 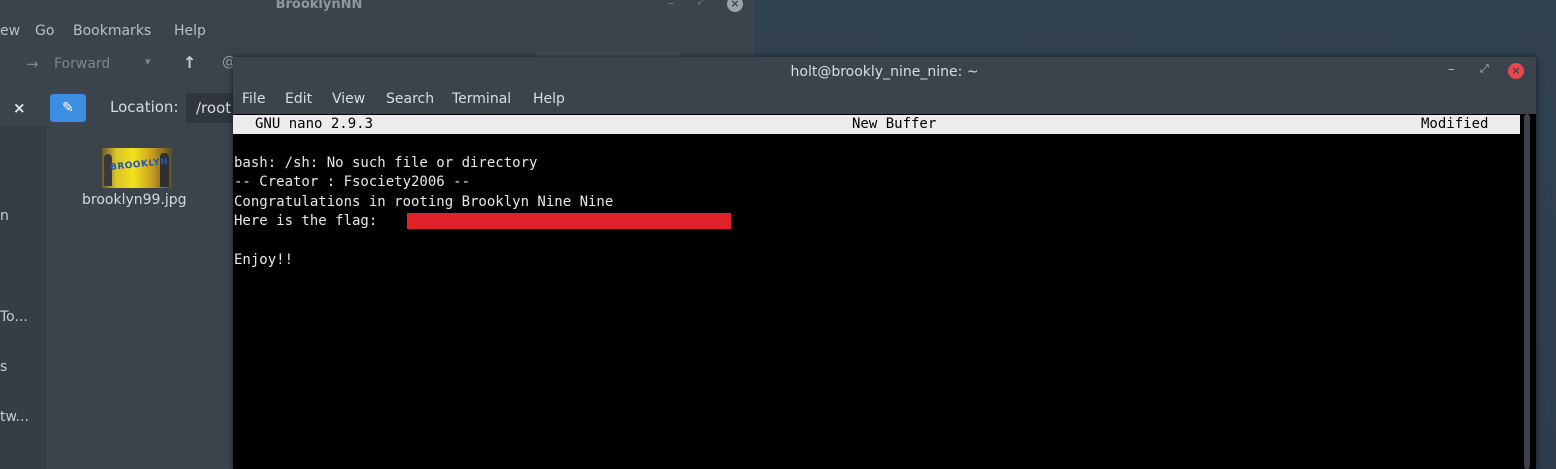 I want to click on menu-file: File, so click(x=253, y=99).